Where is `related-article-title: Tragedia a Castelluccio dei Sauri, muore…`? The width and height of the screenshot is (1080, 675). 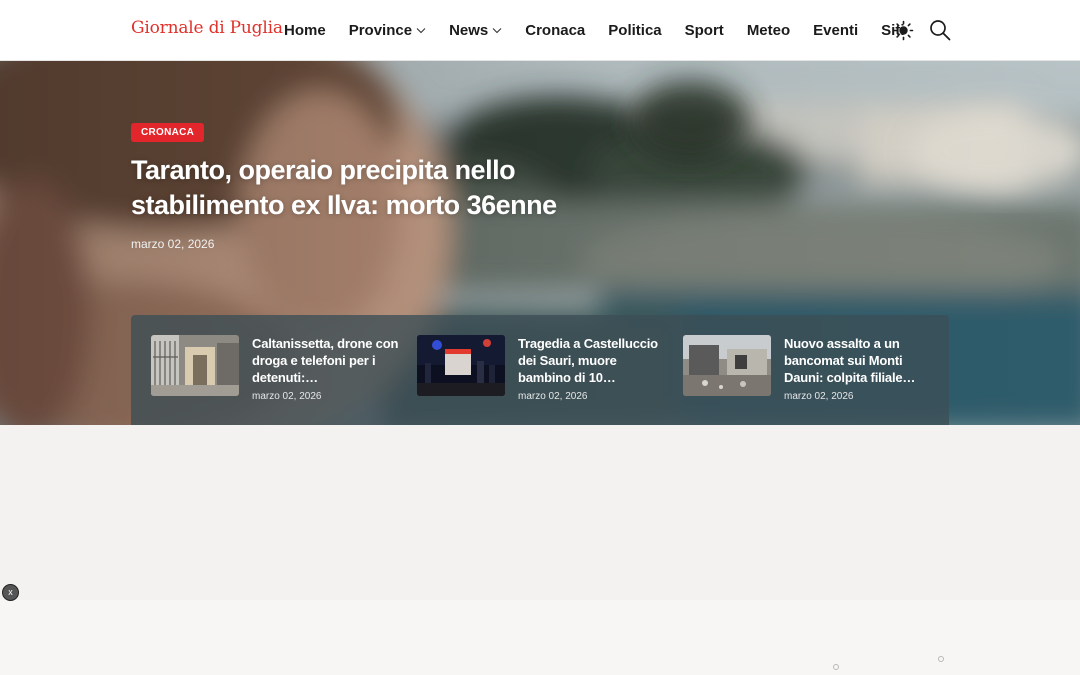
related-article-title: Tragedia a Castelluccio dei Sauri, muore… is located at coordinates (593, 360).